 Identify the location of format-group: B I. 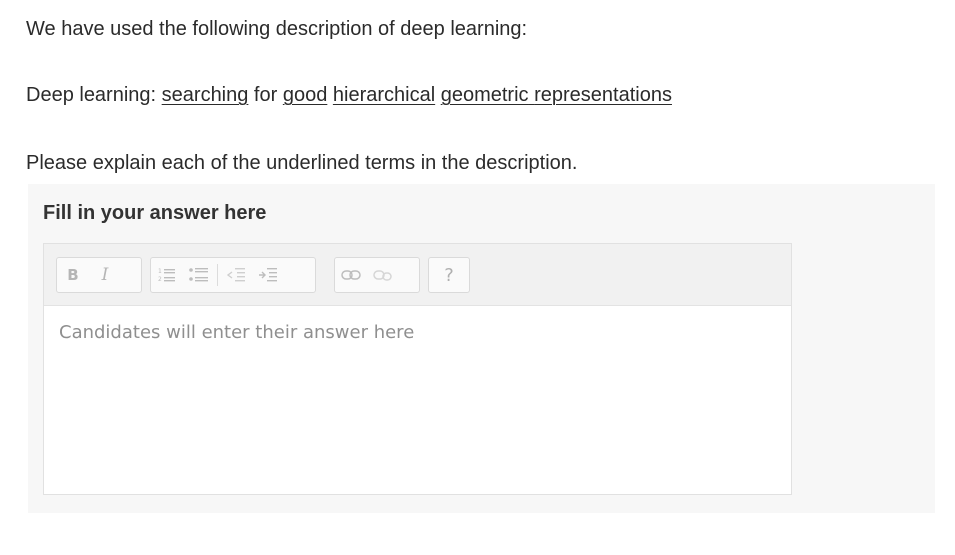
(99, 275).